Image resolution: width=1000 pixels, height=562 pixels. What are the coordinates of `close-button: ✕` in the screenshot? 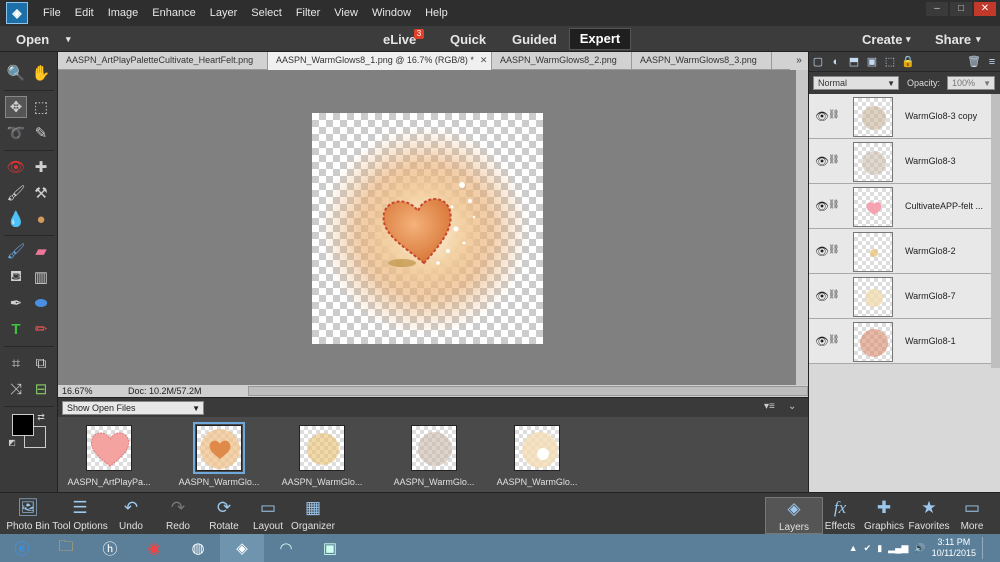 It's located at (985, 9).